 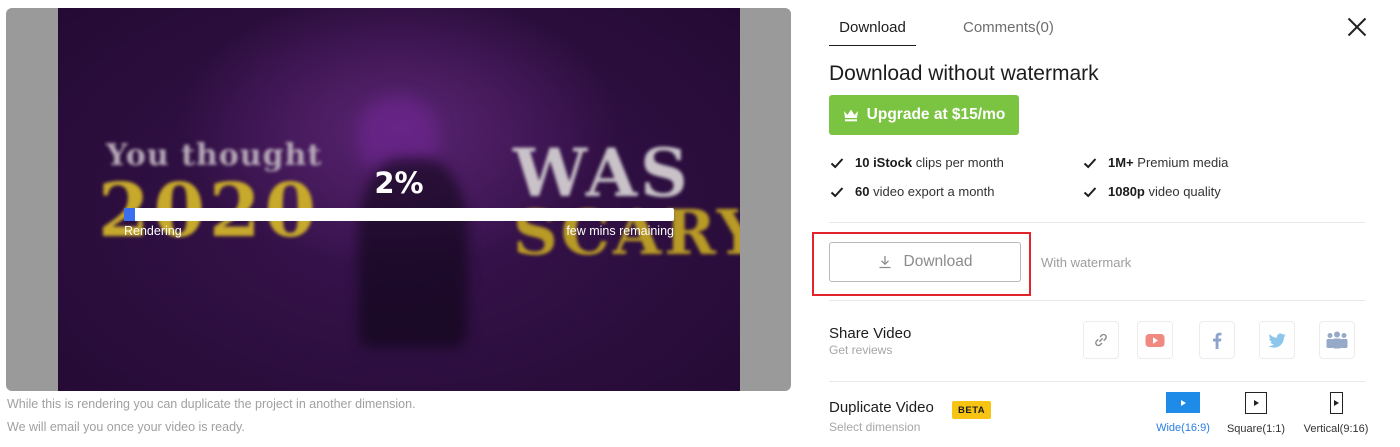 I want to click on share-team-button, so click(x=1337, y=340).